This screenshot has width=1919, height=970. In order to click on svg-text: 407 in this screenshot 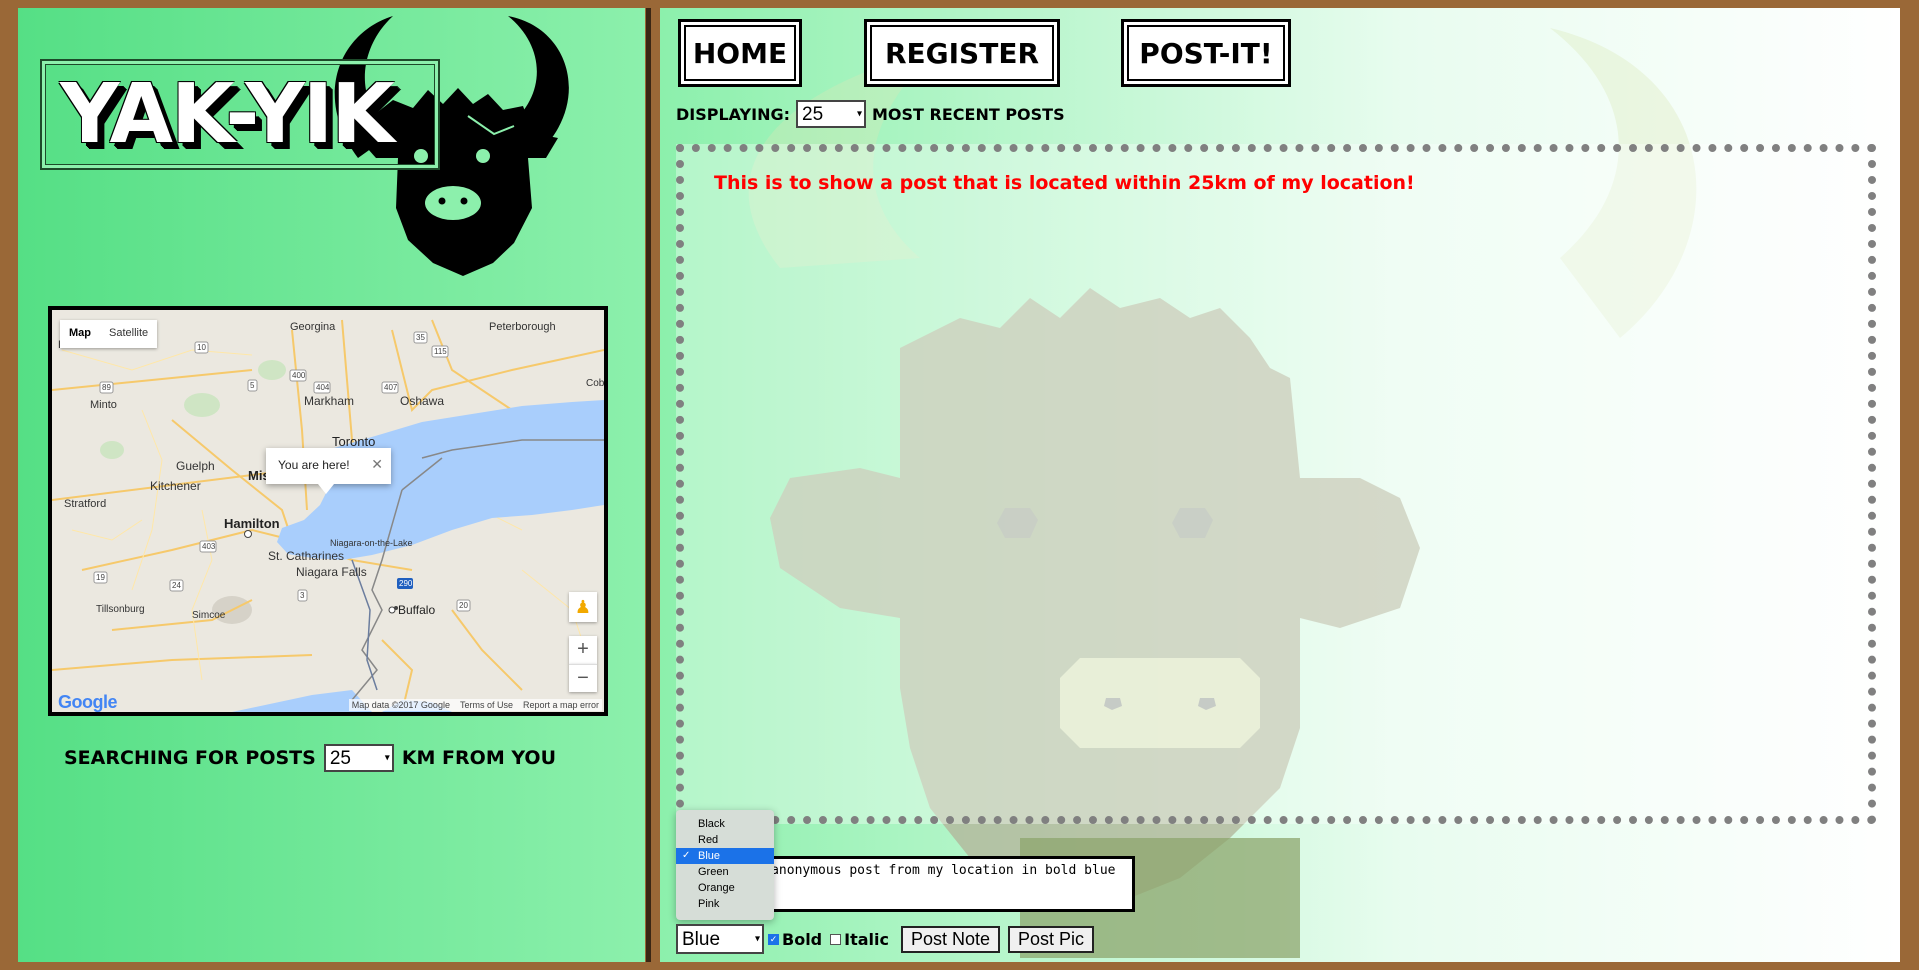, I will do `click(391, 387)`.